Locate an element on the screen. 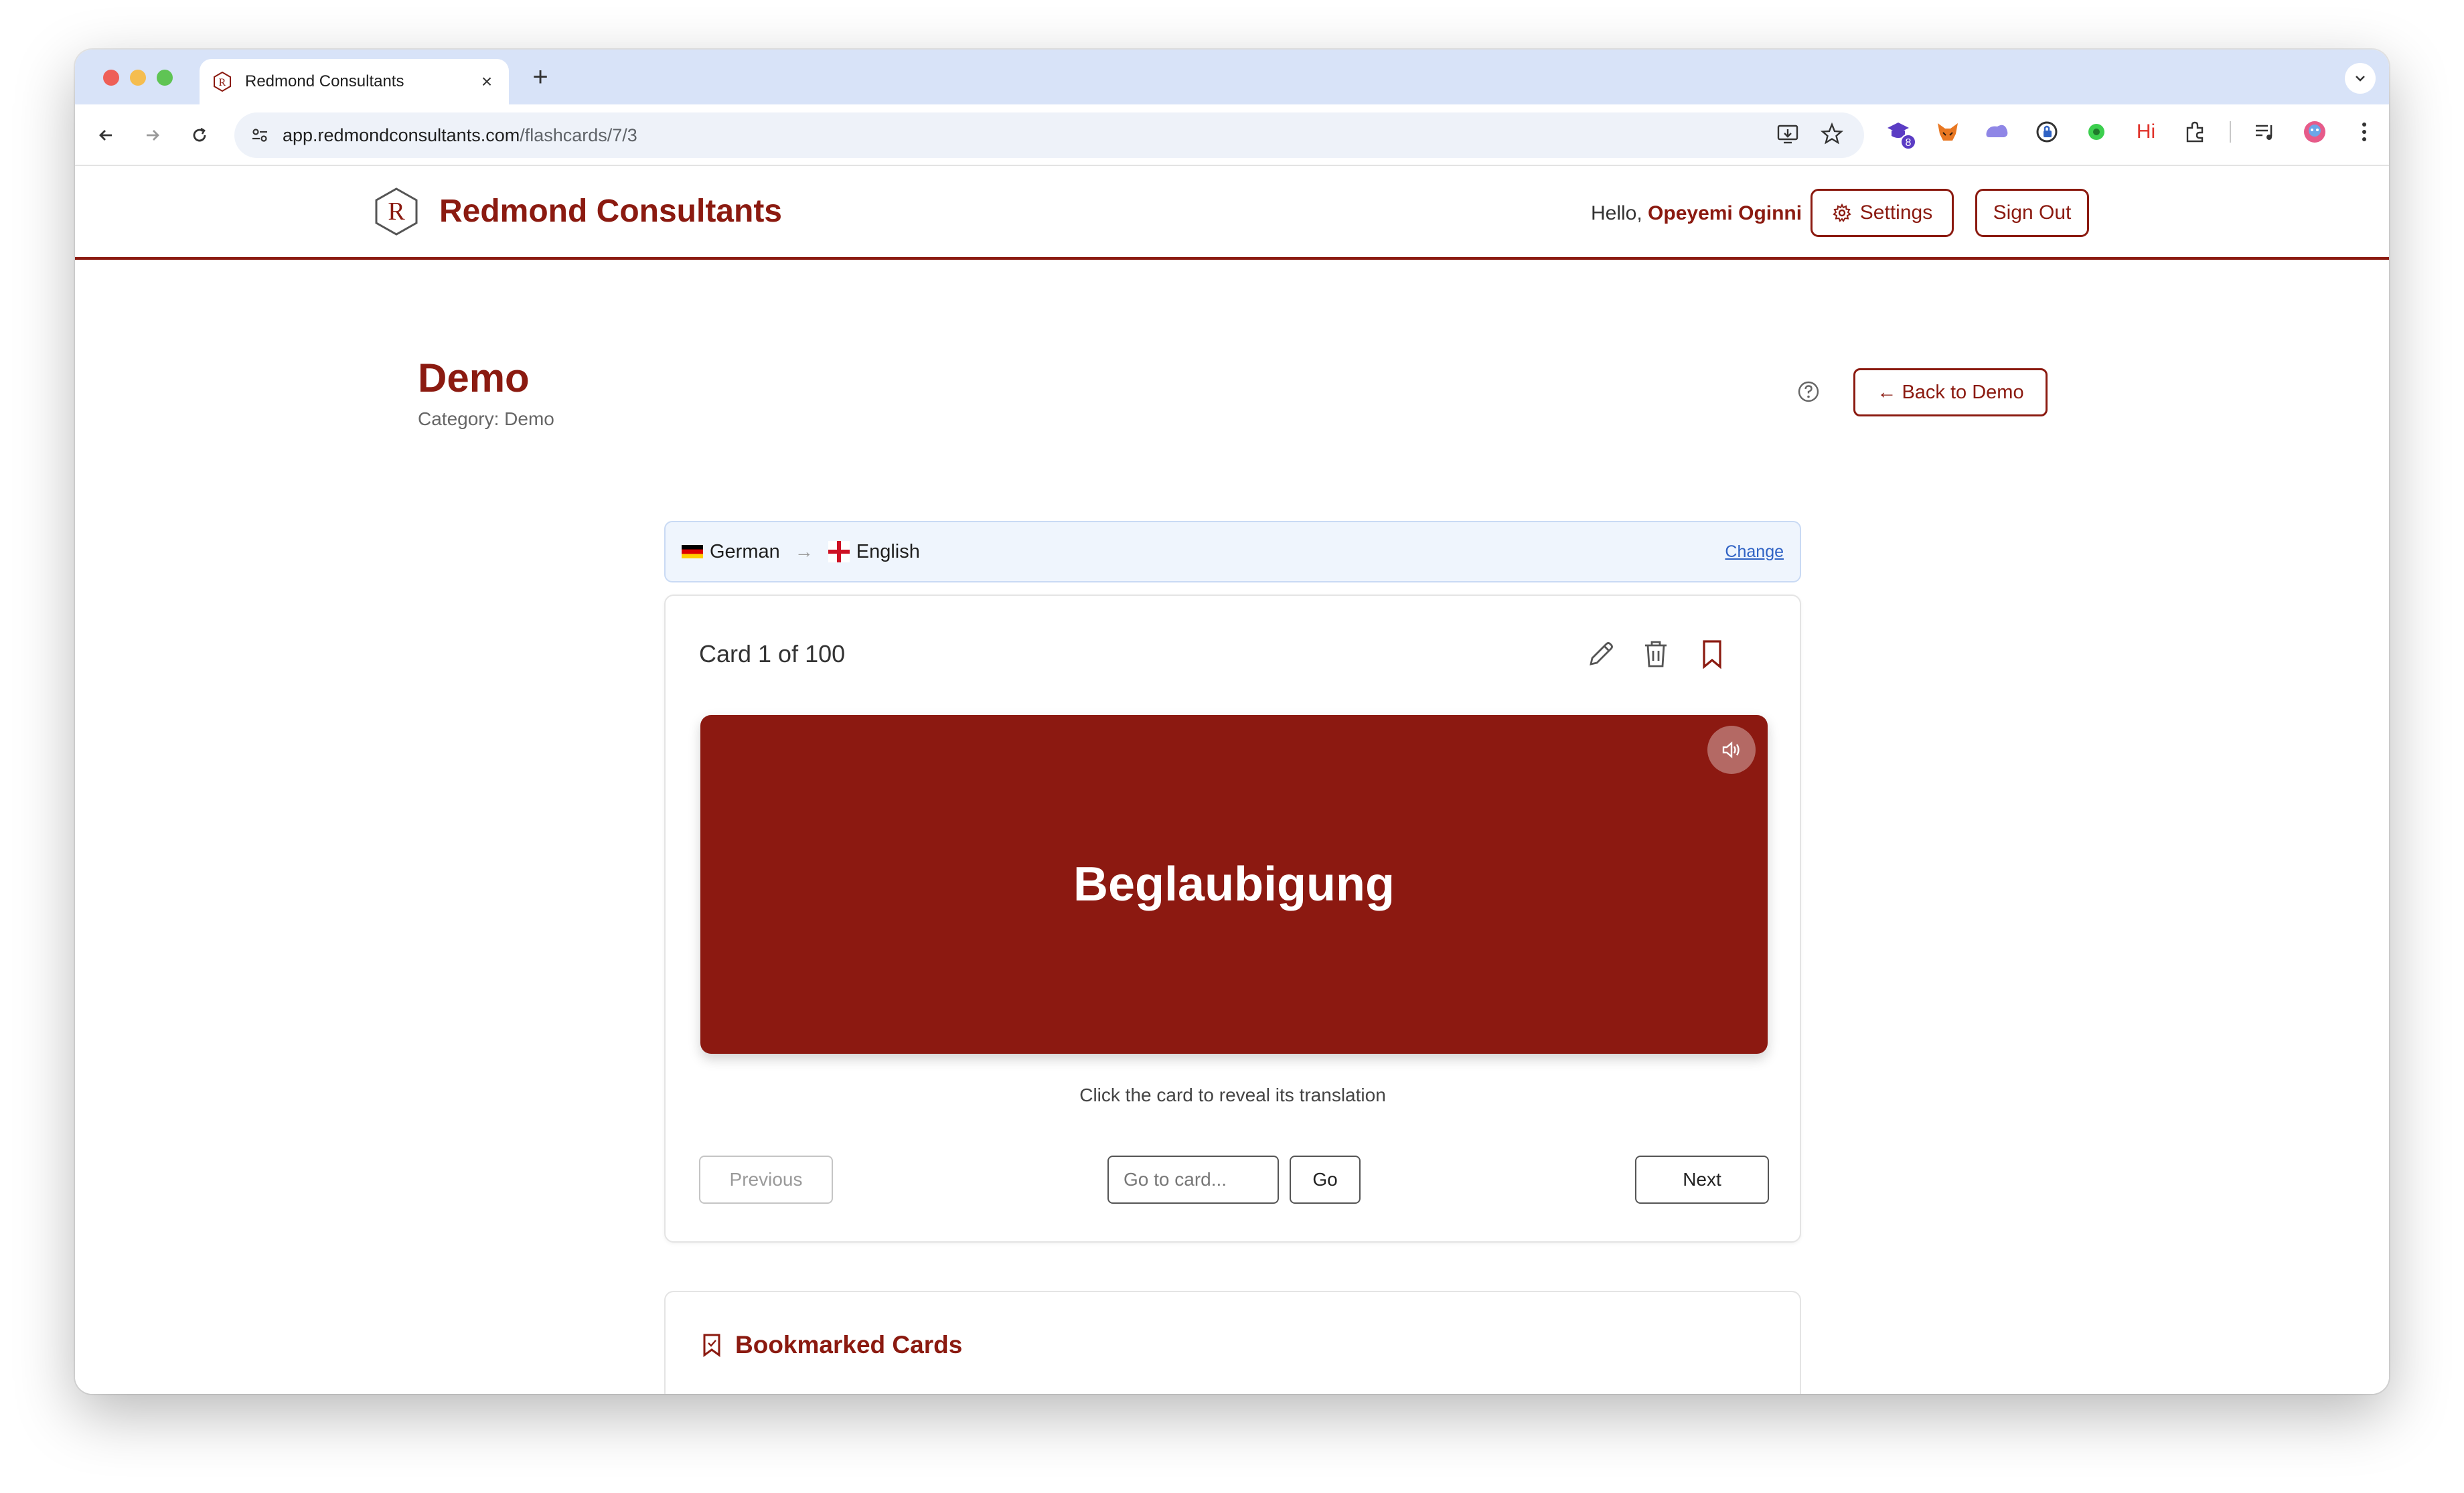  sign-out-button: Sign Out is located at coordinates (2032, 213).